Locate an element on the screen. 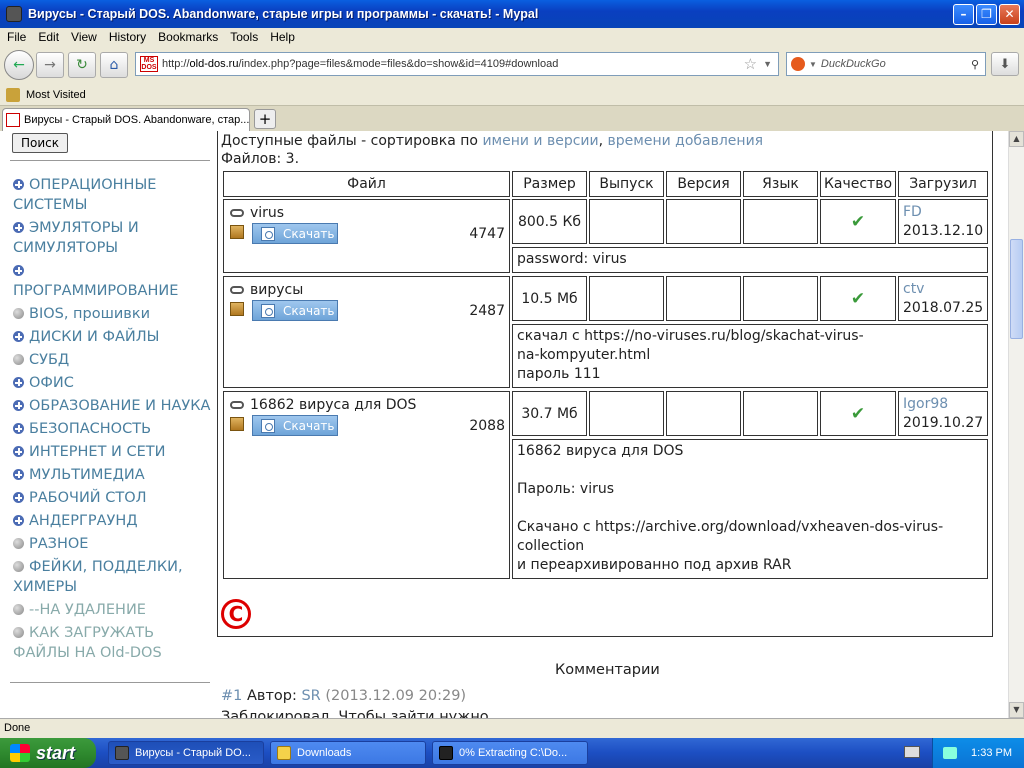  comment-header: #1 Автор: SR (2013.12.09 20:29) is located at coordinates (344, 696).